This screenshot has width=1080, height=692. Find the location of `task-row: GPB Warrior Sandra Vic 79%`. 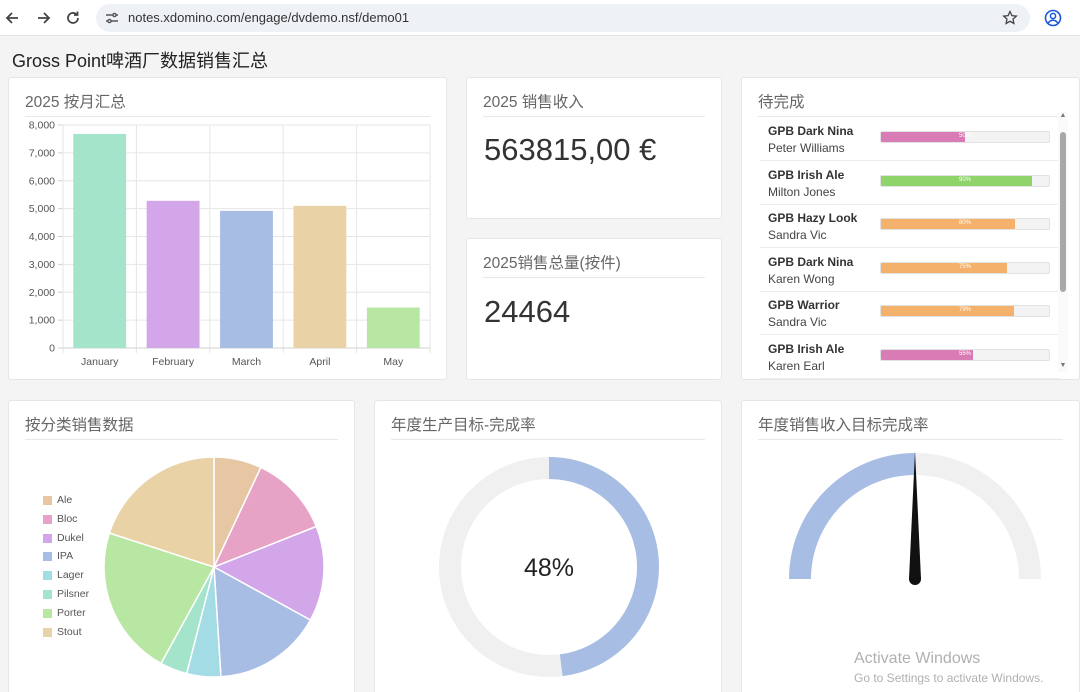

task-row: GPB Warrior Sandra Vic 79% is located at coordinates (910, 313).